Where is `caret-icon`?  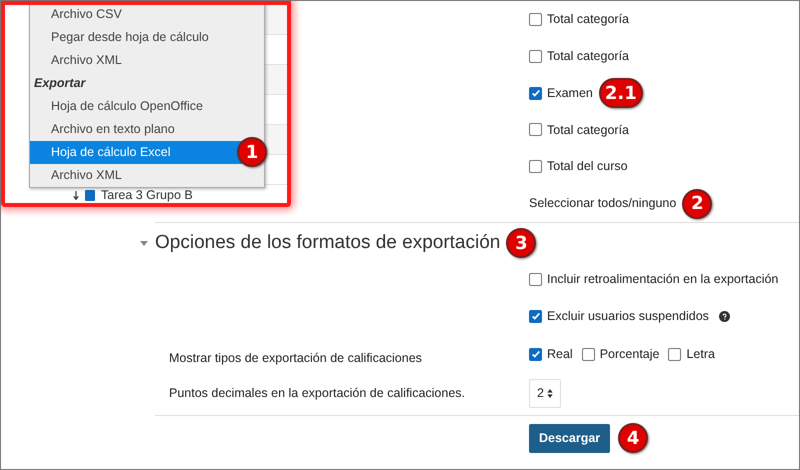 caret-icon is located at coordinates (144, 243).